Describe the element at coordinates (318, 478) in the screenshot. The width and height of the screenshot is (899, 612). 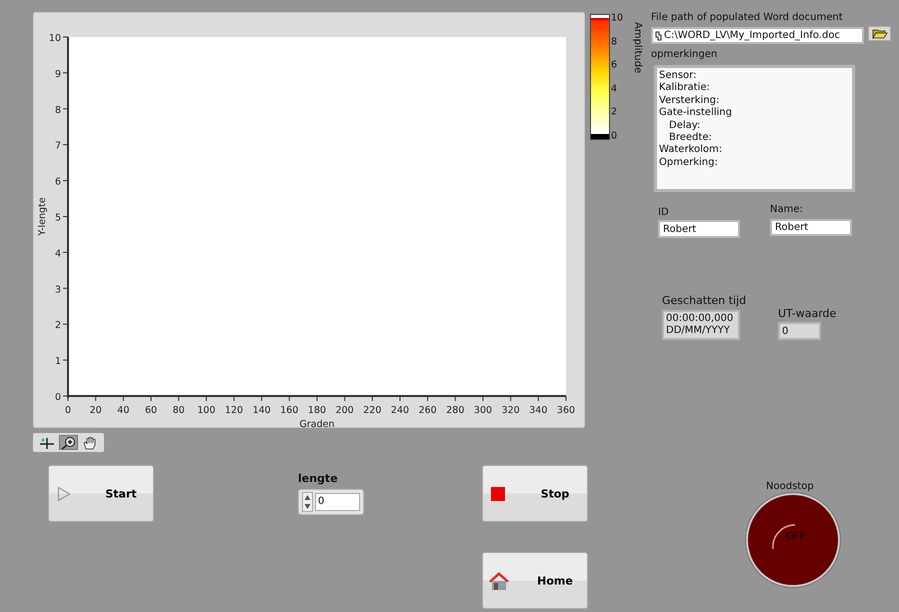
I see `field-label: lengte` at that location.